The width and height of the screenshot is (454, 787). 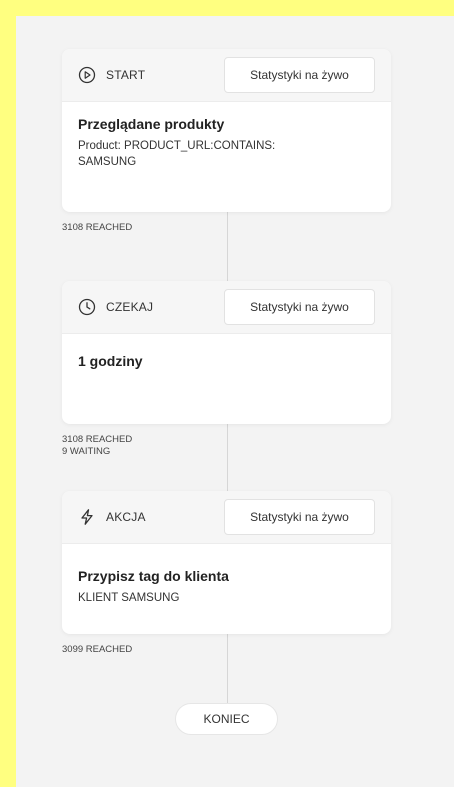 I want to click on step-header: CZEKAJ Statystyki na żywo, so click(x=226, y=307).